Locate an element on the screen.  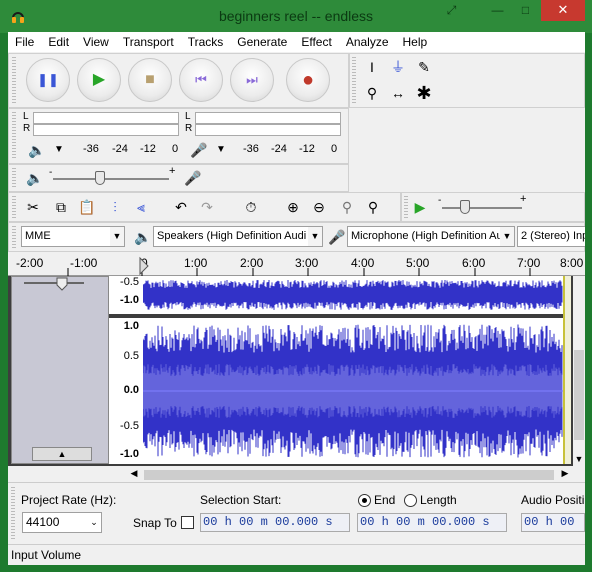
horizontal-scroll-thumb is located at coordinates (349, 475).